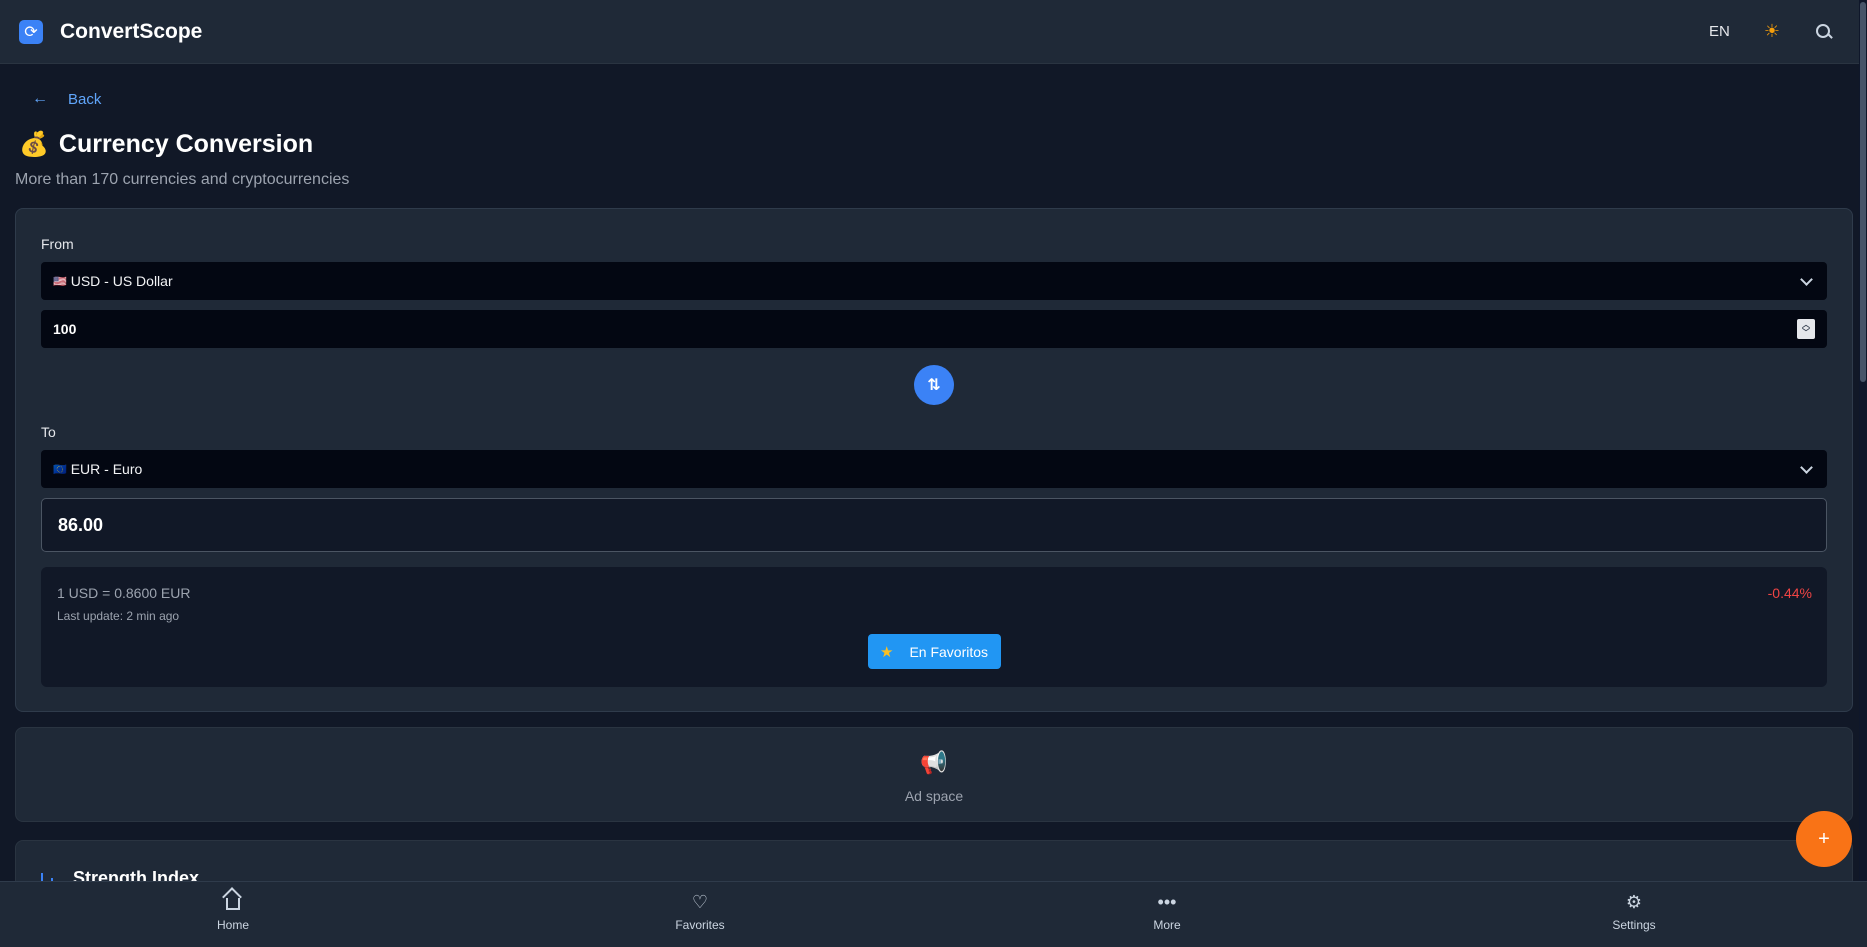  What do you see at coordinates (60, 281) in the screenshot?
I see `us-flag-icon: 🇺🇸` at bounding box center [60, 281].